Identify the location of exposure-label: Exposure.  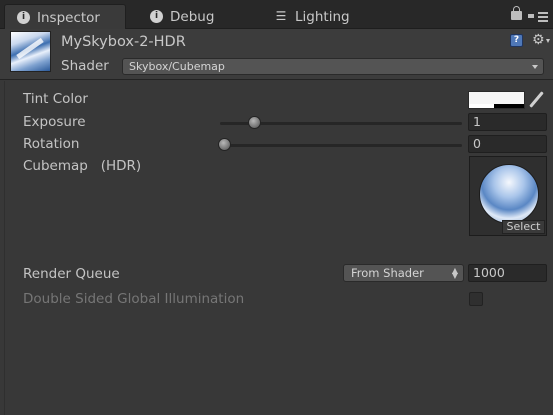
(54, 122).